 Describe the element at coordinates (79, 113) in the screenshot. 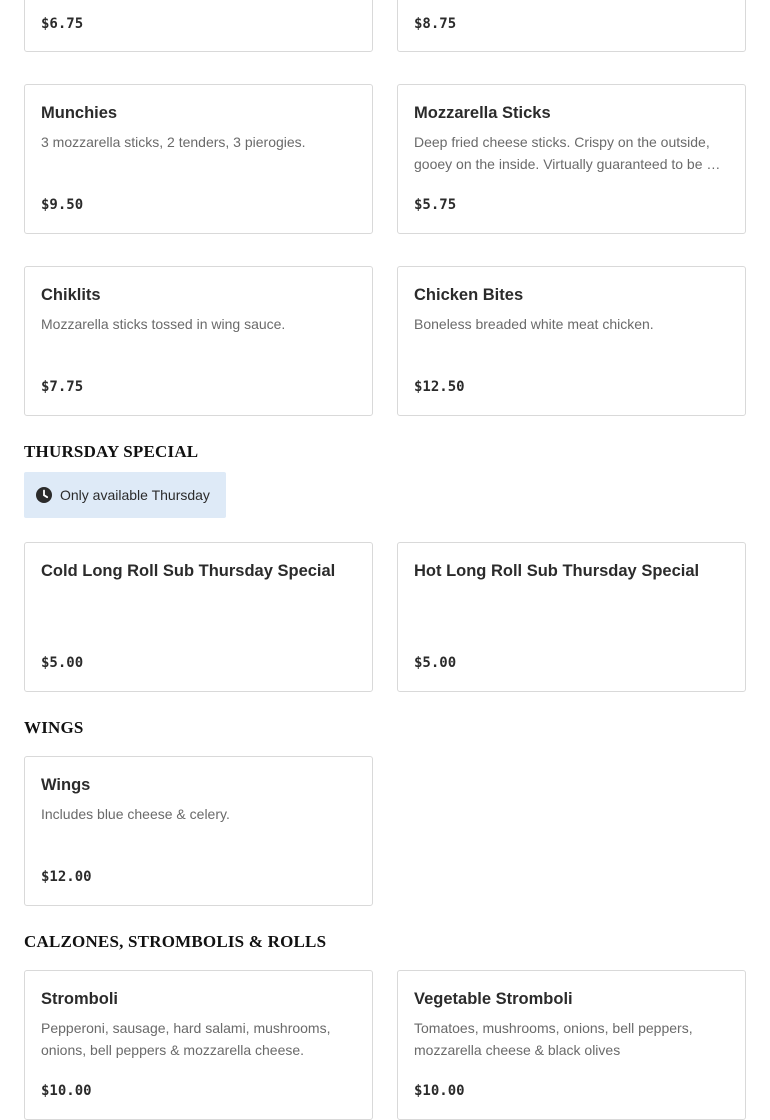

I see `item-name: Munchies` at that location.